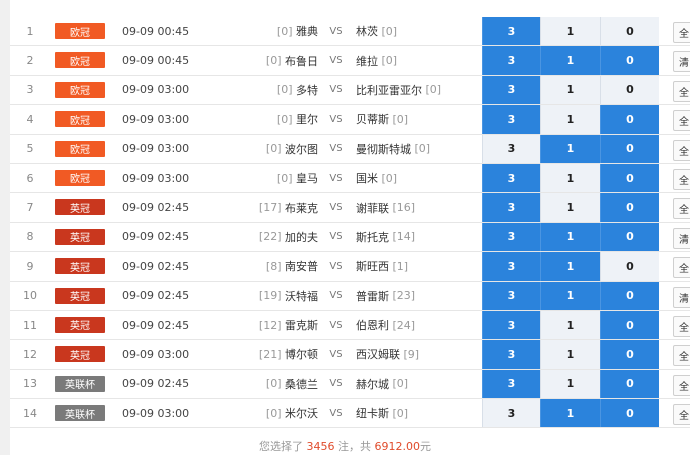  What do you see at coordinates (404, 208) in the screenshot?
I see `away-rank: [16]` at bounding box center [404, 208].